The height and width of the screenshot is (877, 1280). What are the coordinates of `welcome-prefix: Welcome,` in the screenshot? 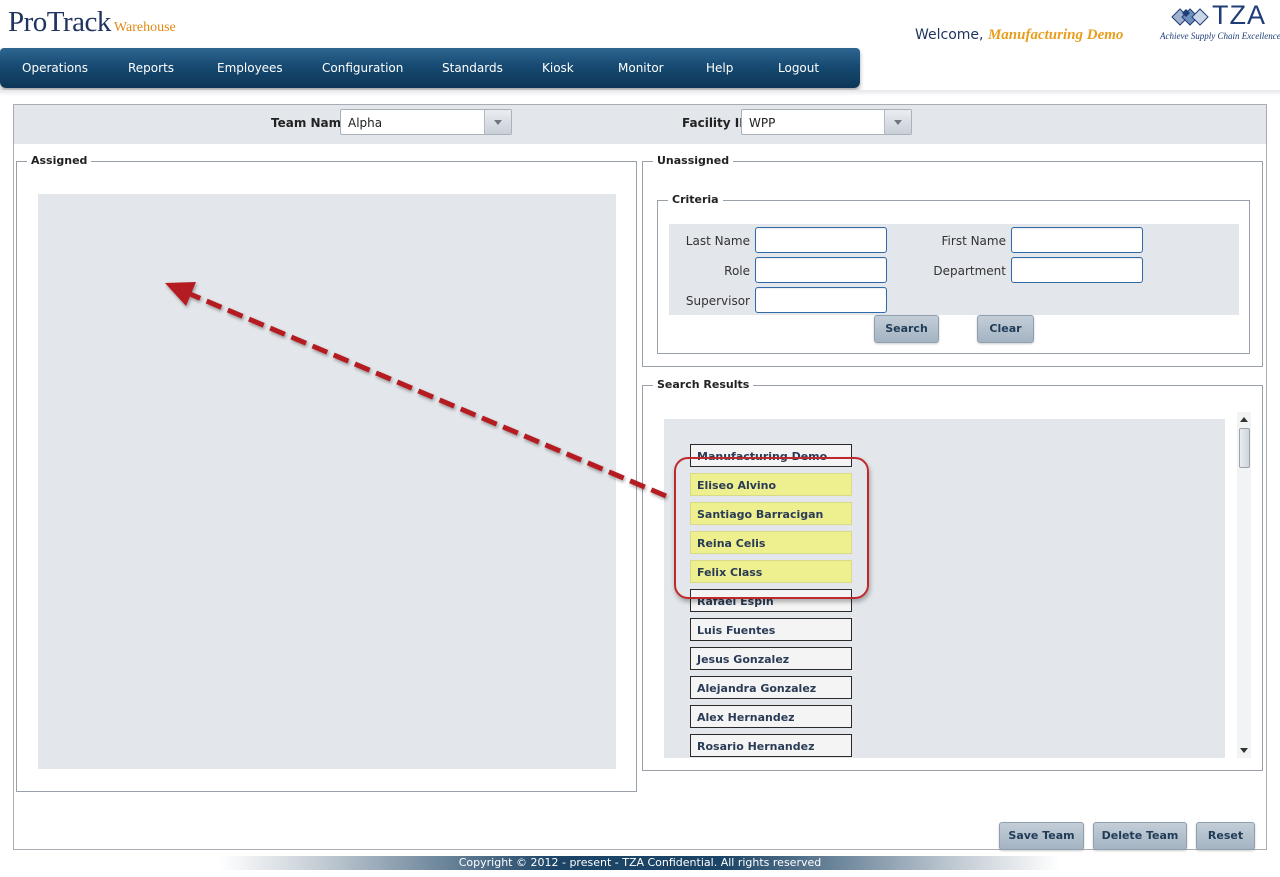 It's located at (949, 35).